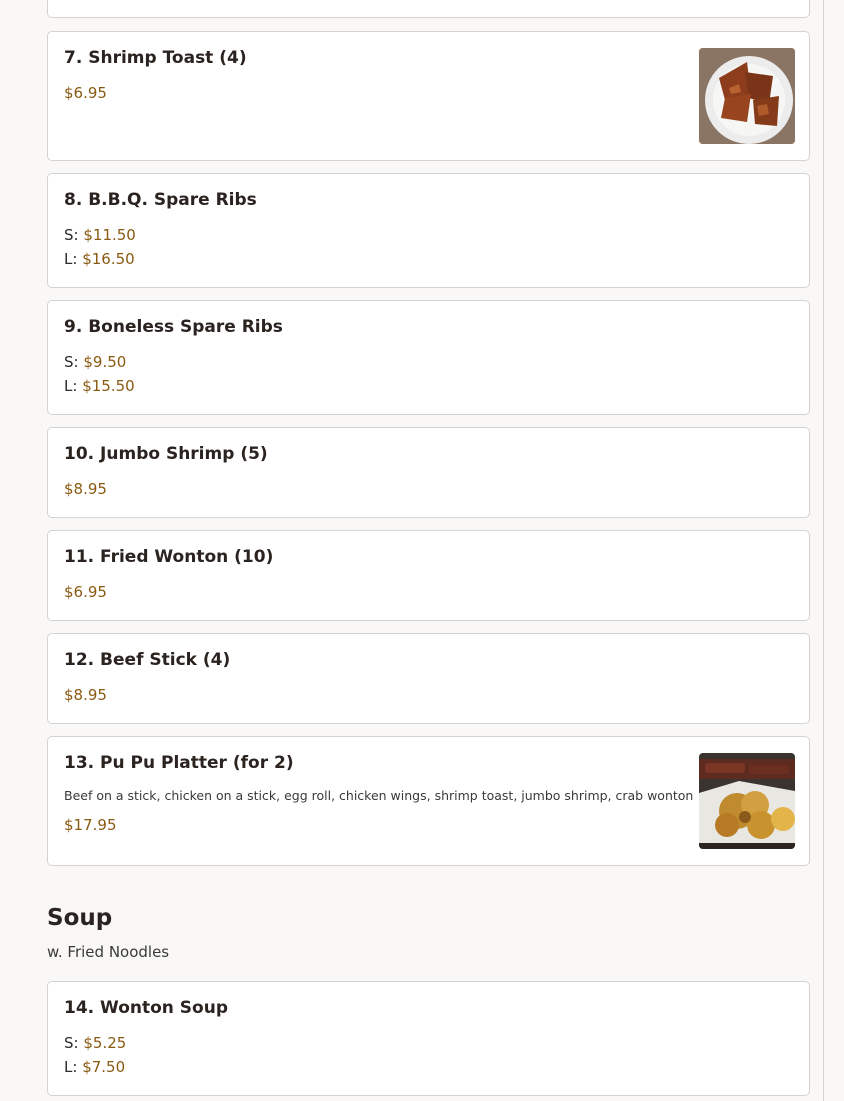 The image size is (844, 1101). Describe the element at coordinates (167, 58) in the screenshot. I see `menu-item-name: Shrimp Toast (4)` at that location.